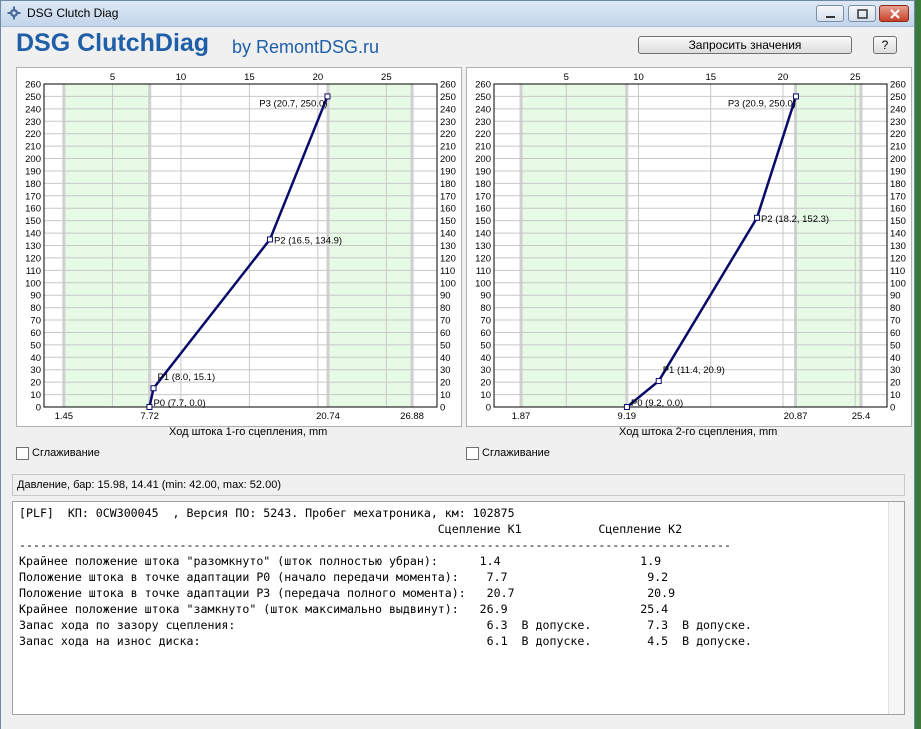 The height and width of the screenshot is (729, 921). I want to click on c1-y-tick-label-right: 30, so click(445, 370).